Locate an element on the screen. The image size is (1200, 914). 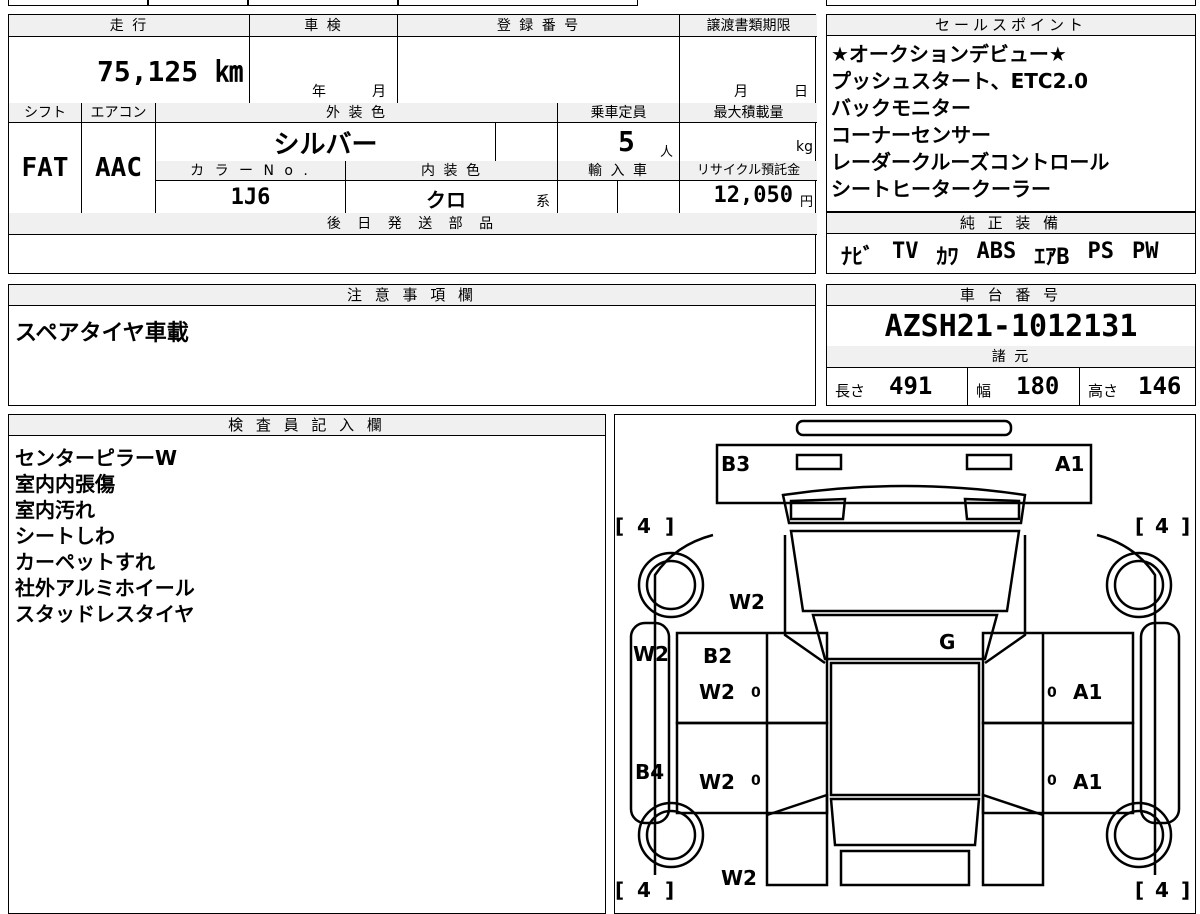
mileage-label: 走 行 is located at coordinates (129, 26).